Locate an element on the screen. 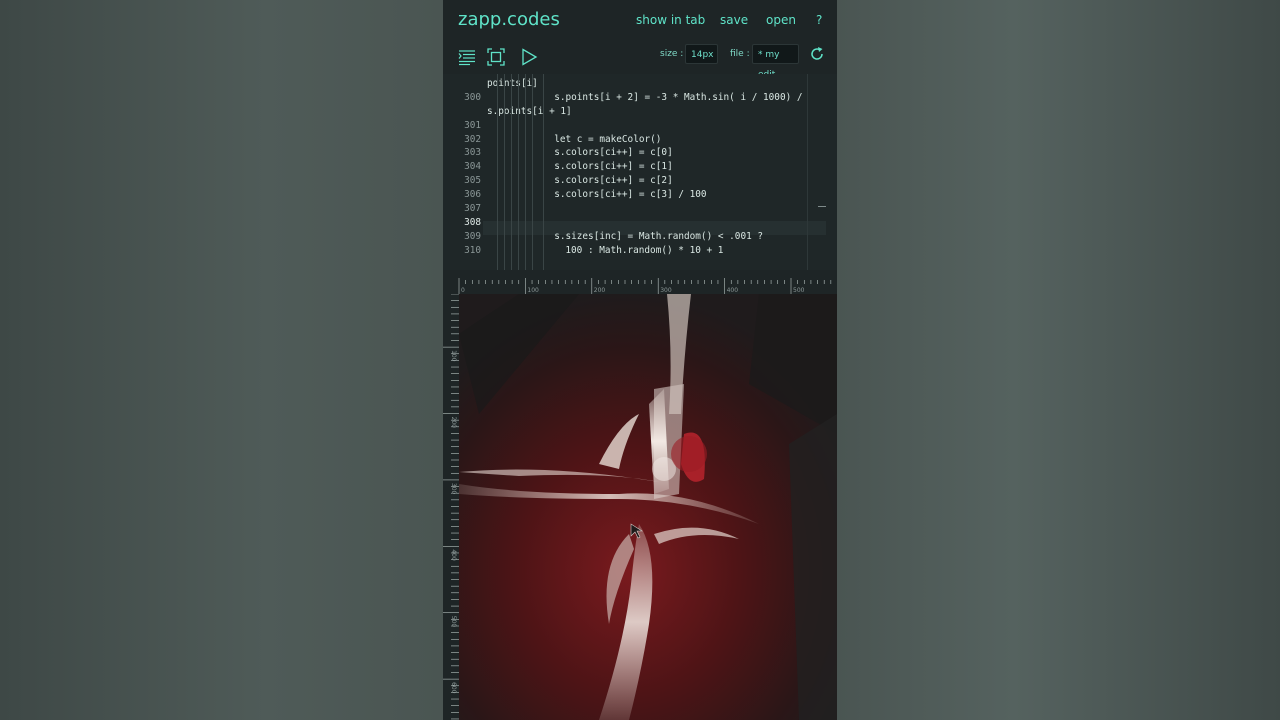 This screenshot has width=1280, height=720. size-label: size : is located at coordinates (672, 54).